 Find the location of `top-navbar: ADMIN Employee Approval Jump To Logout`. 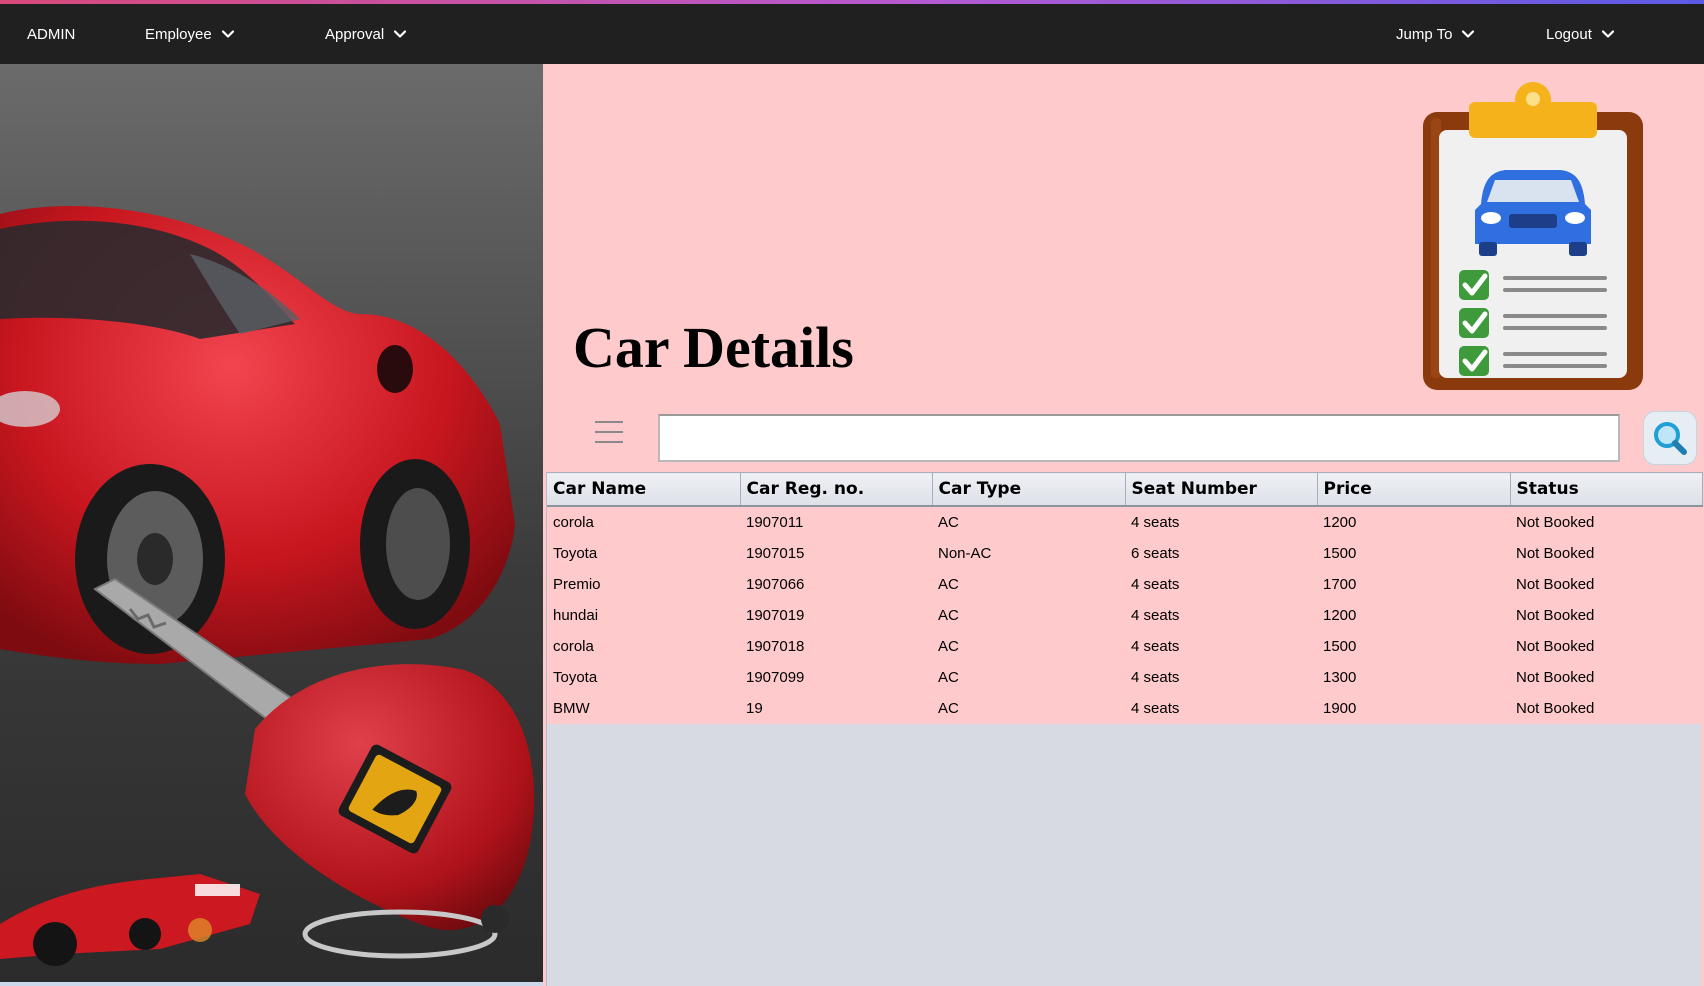

top-navbar: ADMIN Employee Approval Jump To Logout is located at coordinates (852, 34).